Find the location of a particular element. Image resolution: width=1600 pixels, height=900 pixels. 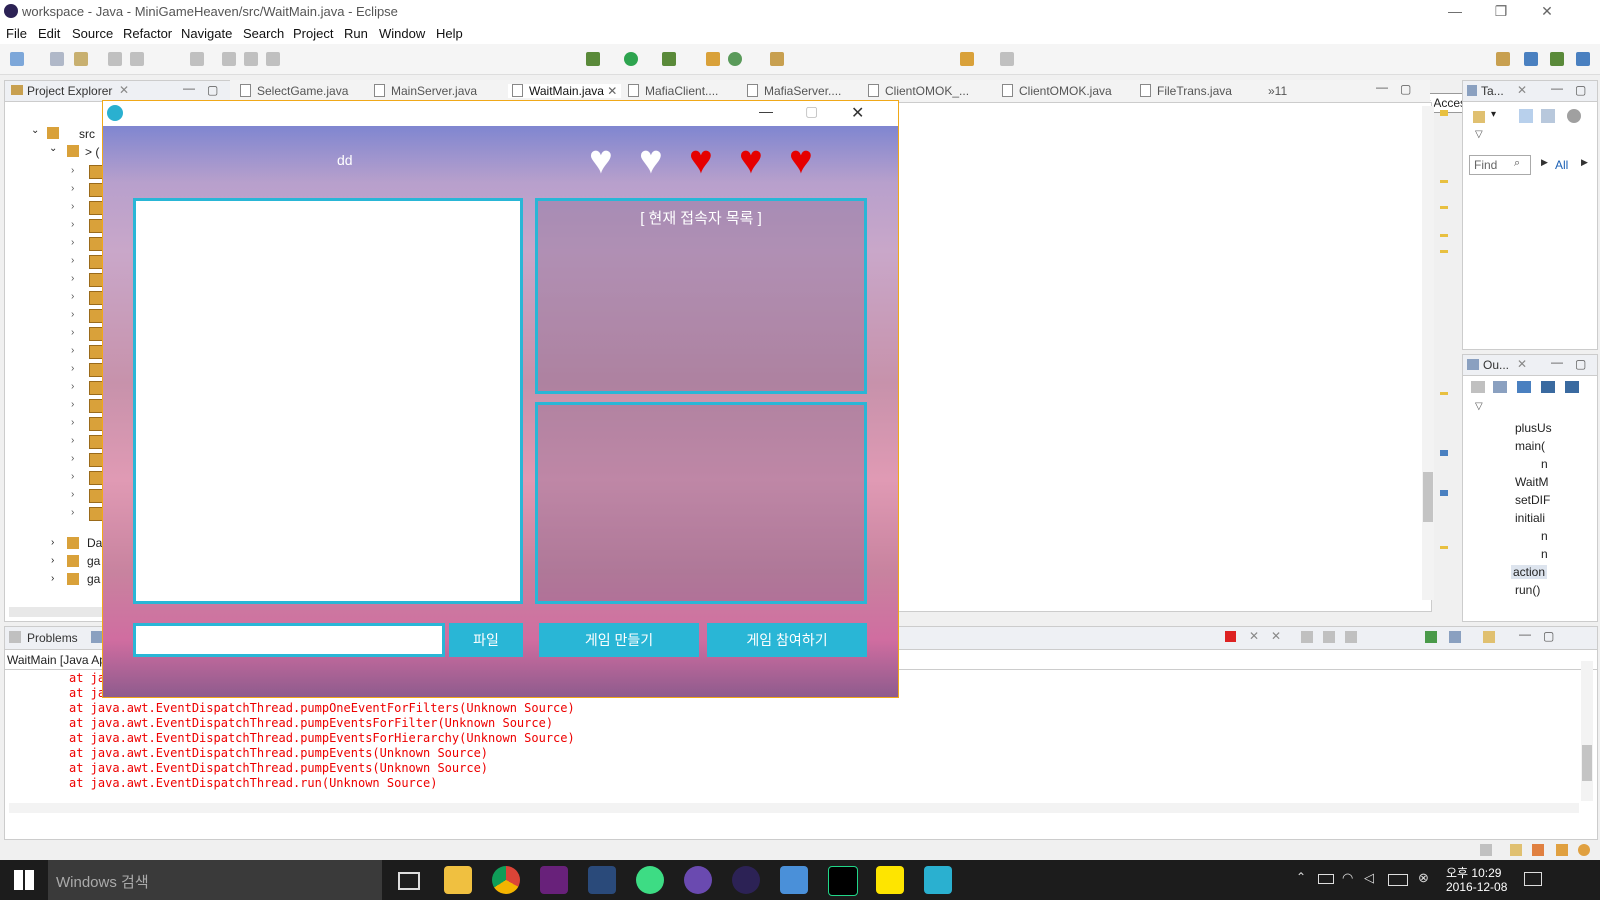

outline-item: plusUs is located at coordinates (1533, 428).